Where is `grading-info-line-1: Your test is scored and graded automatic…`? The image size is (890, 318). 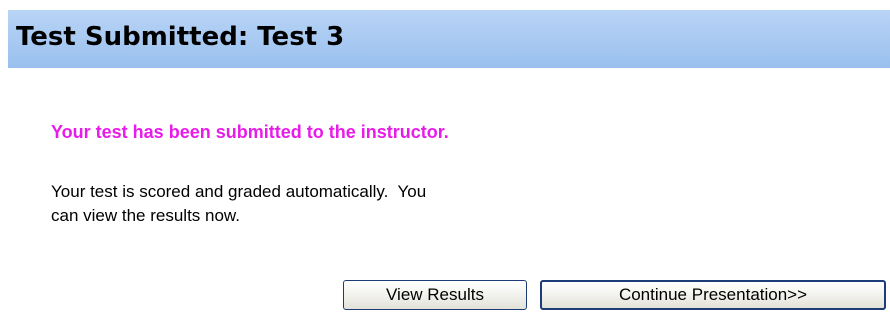 grading-info-line-1: Your test is scored and graded automatic… is located at coordinates (239, 191).